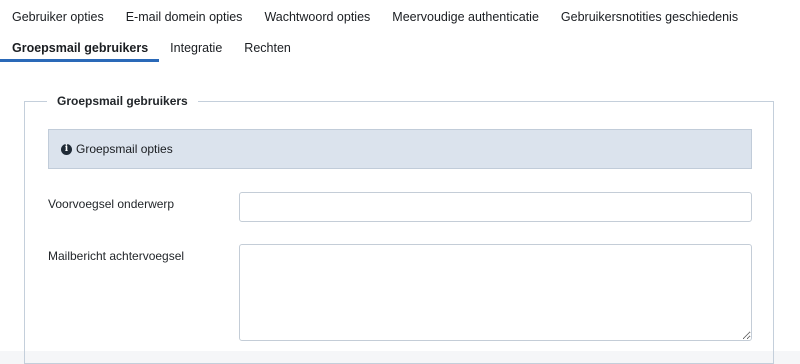 Image resolution: width=800 pixels, height=364 pixels. I want to click on subject-prefix-label: Voorvoegsel onderwerp, so click(111, 204).